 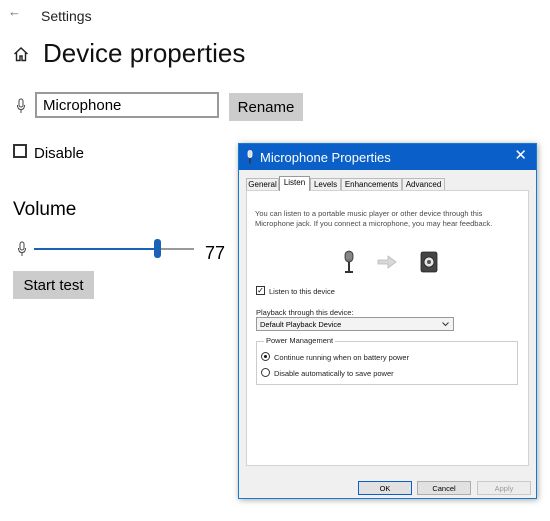 I want to click on playback-label: Playback through this device:, so click(x=305, y=312).